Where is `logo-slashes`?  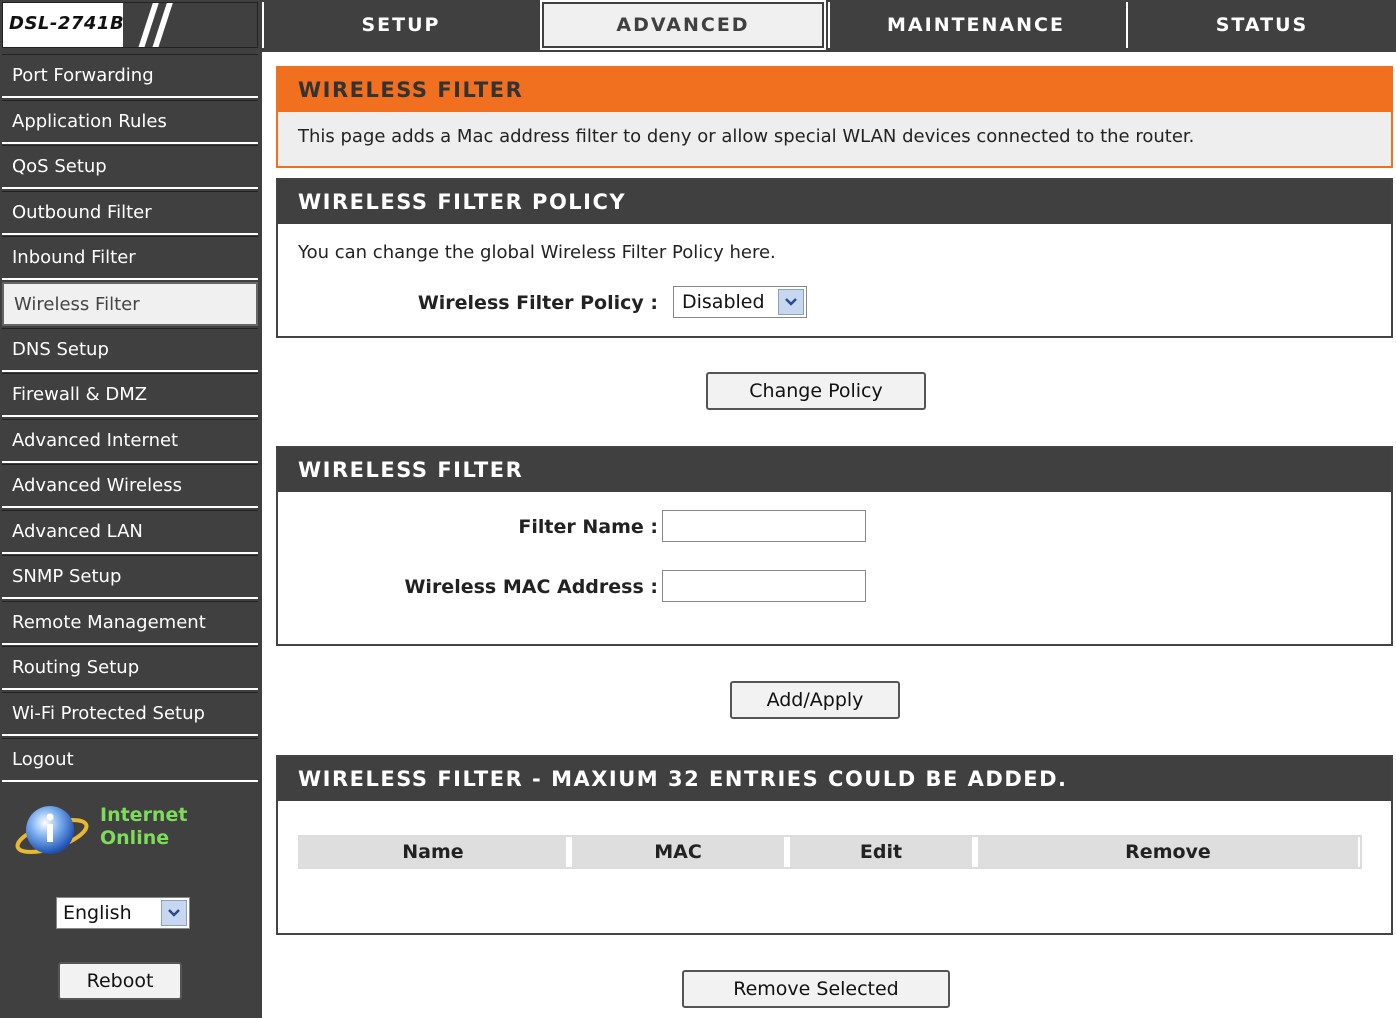 logo-slashes is located at coordinates (190, 25).